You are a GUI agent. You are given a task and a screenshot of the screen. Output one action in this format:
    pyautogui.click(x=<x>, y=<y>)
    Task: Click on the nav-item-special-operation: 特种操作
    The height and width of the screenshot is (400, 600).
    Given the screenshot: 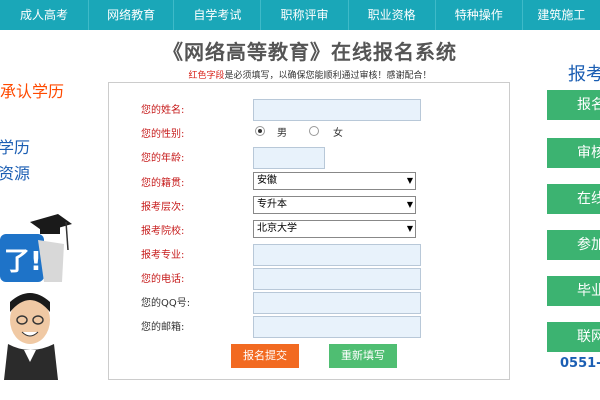 What is the action you would take?
    pyautogui.click(x=479, y=15)
    